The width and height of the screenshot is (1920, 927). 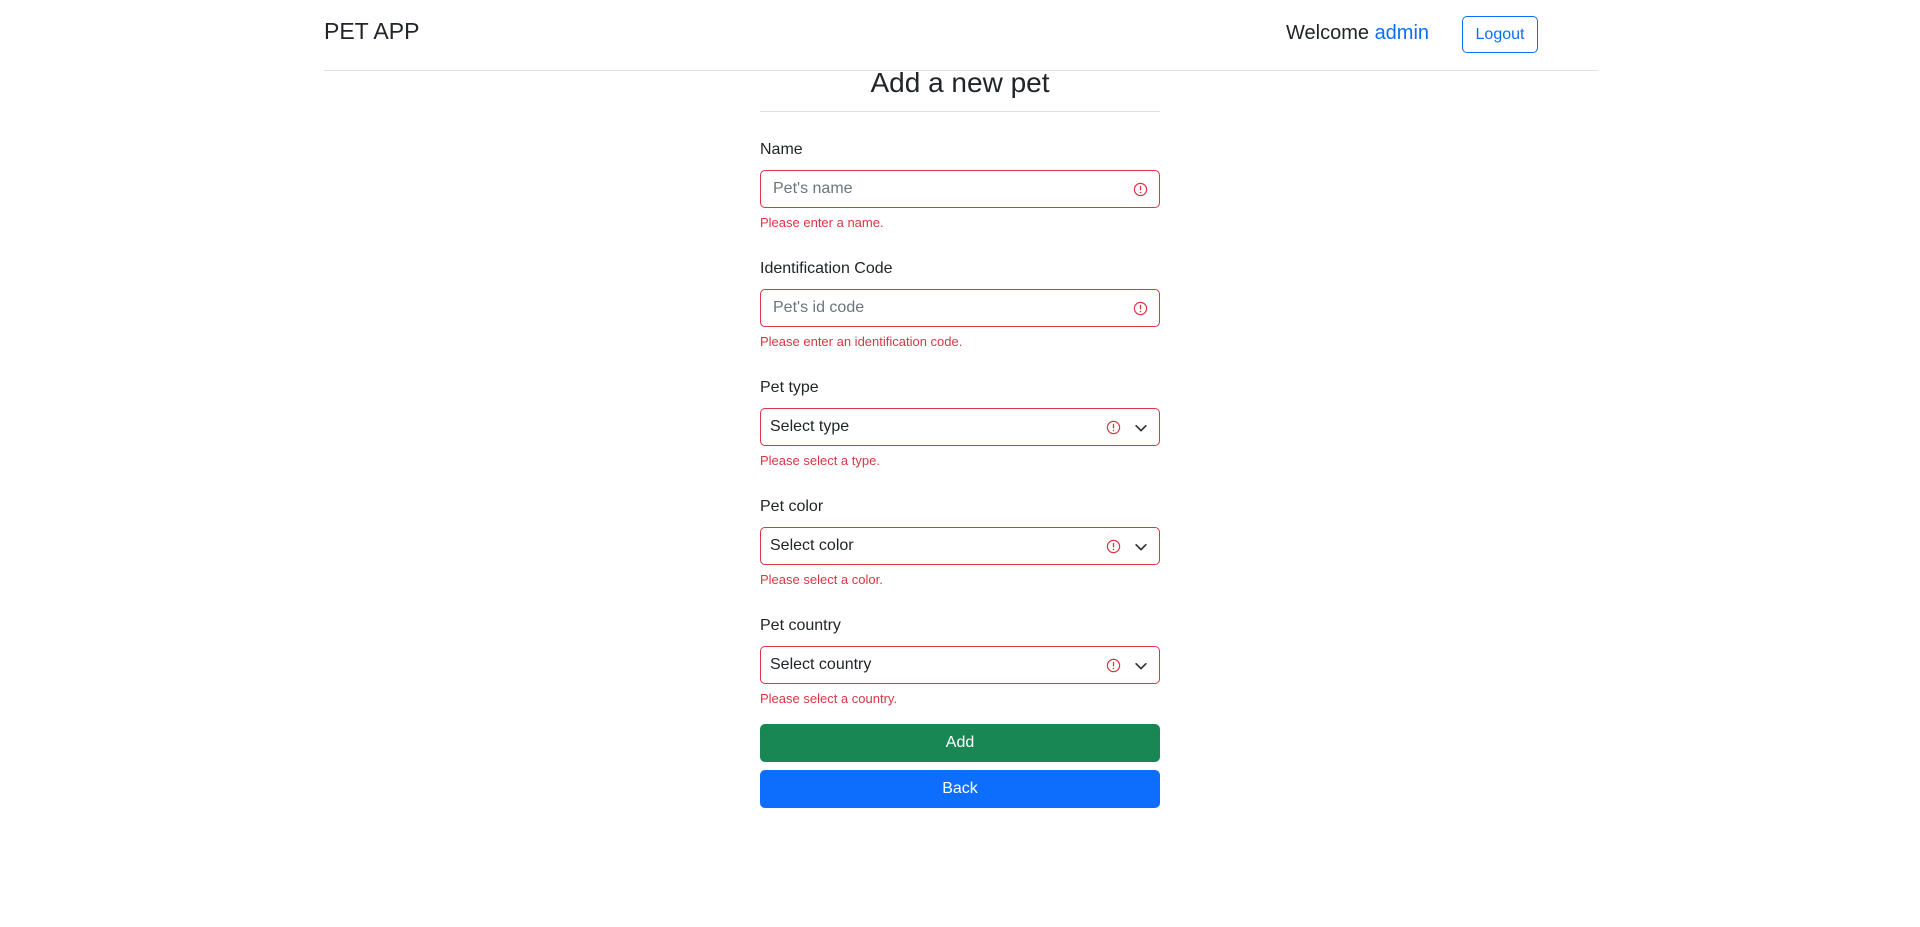 What do you see at coordinates (781, 149) in the screenshot?
I see `name-label: Name` at bounding box center [781, 149].